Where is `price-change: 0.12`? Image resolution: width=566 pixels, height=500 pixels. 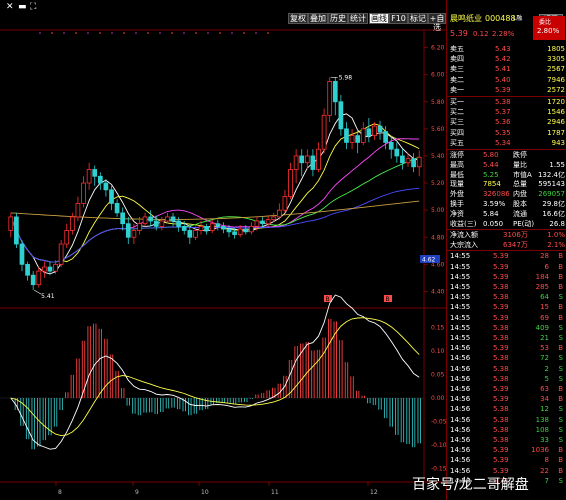
price-change: 0.12 is located at coordinates (481, 34).